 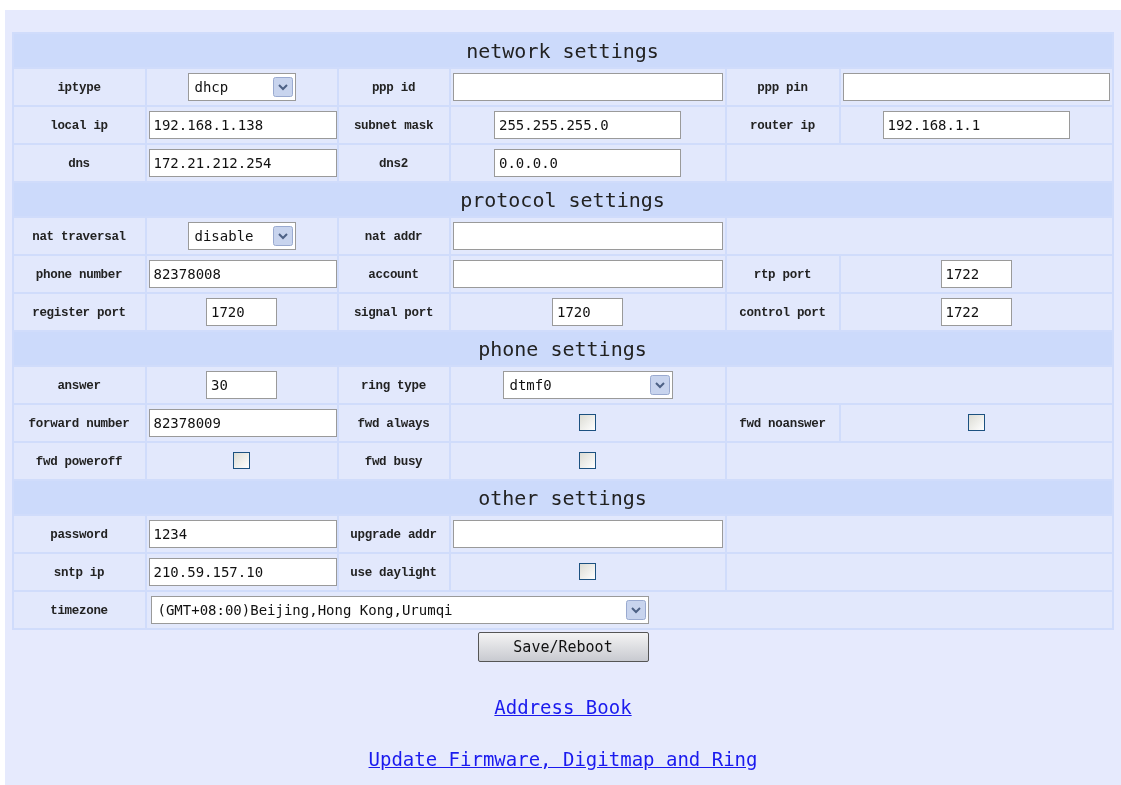 I want to click on field-label: fwd noanswer, so click(x=782, y=424).